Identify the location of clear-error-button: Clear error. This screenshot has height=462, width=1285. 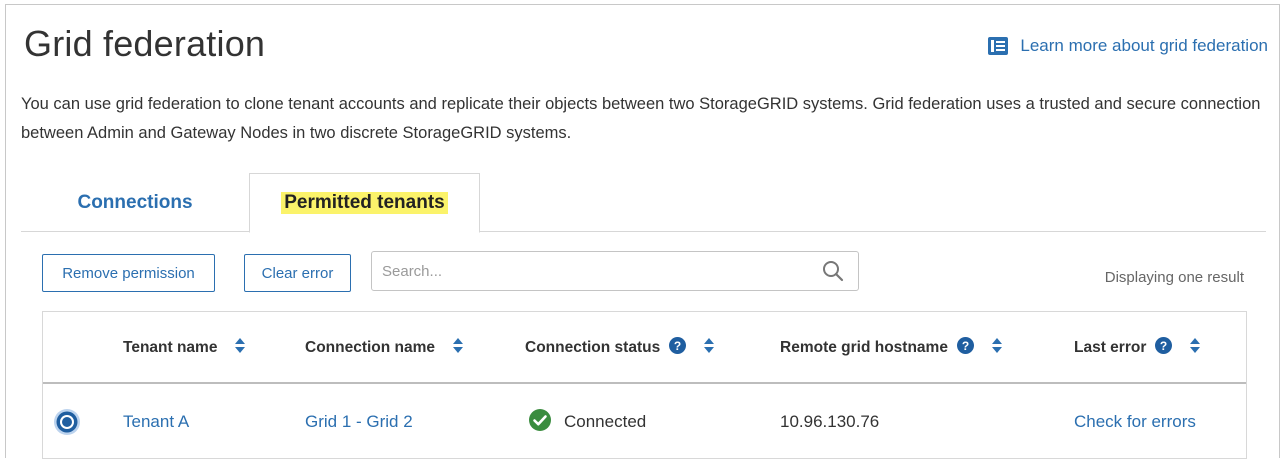
(297, 273).